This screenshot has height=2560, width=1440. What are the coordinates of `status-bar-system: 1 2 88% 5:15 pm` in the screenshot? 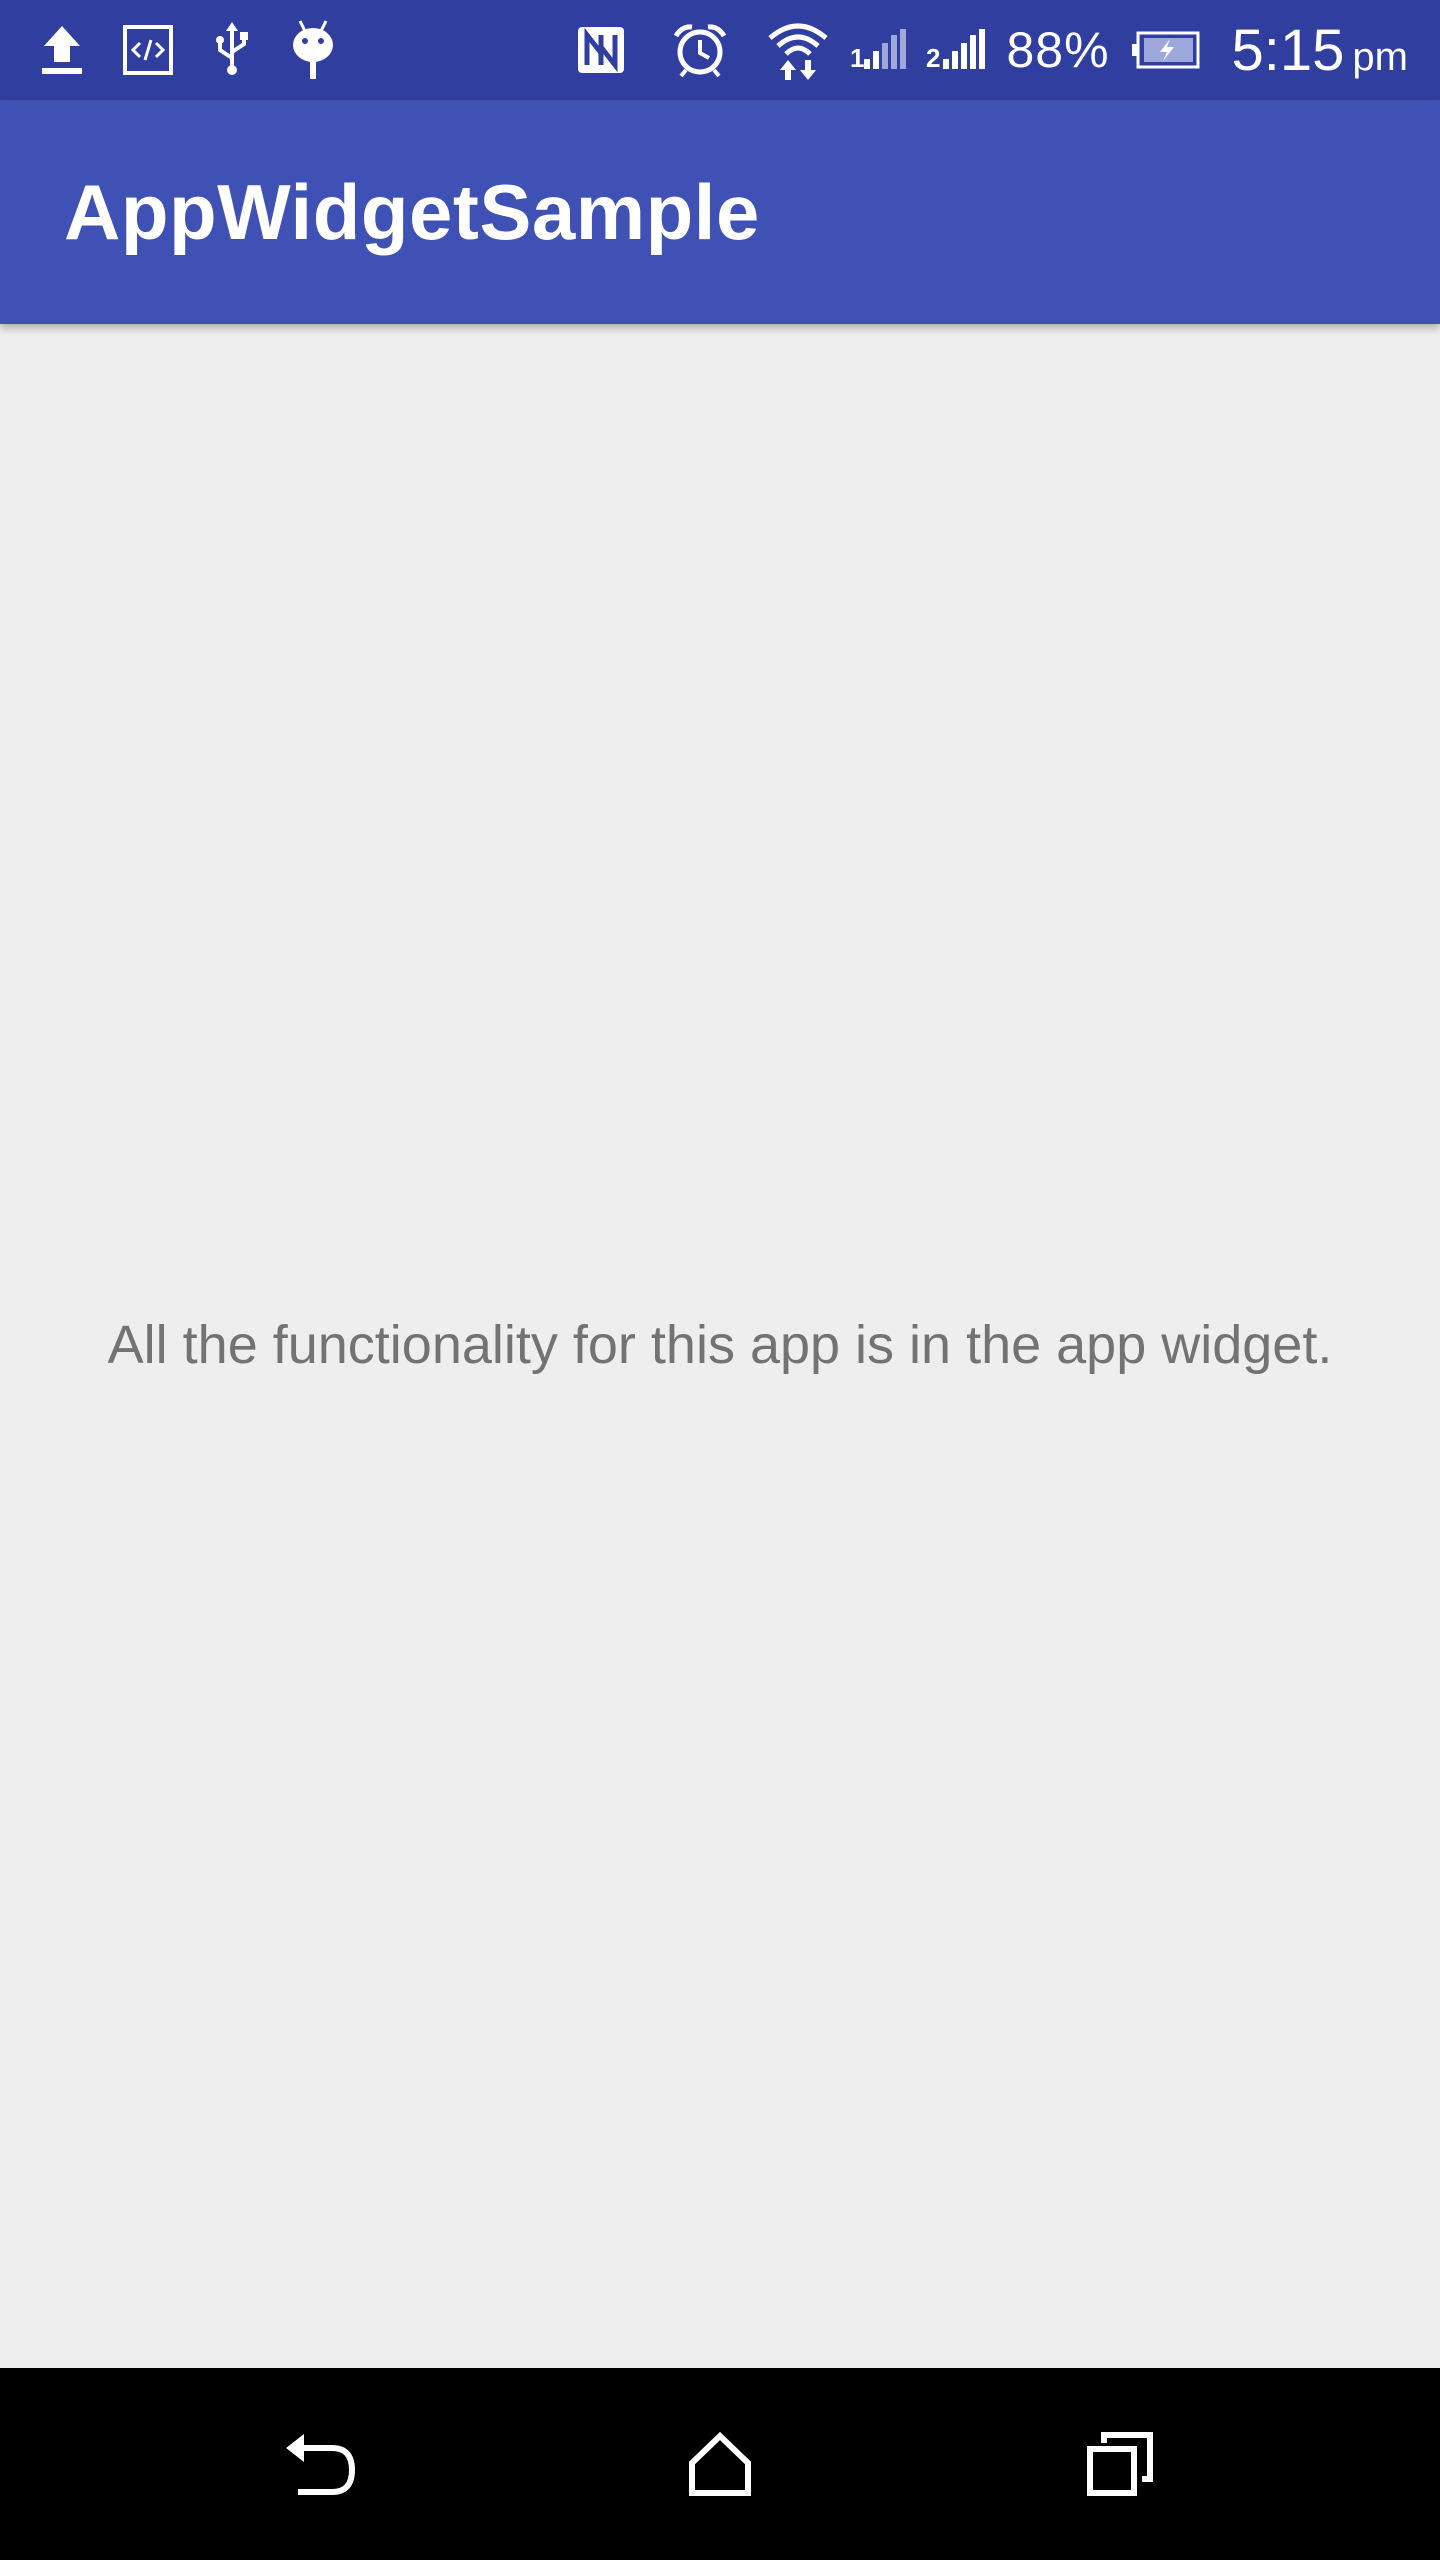 It's located at (992, 50).